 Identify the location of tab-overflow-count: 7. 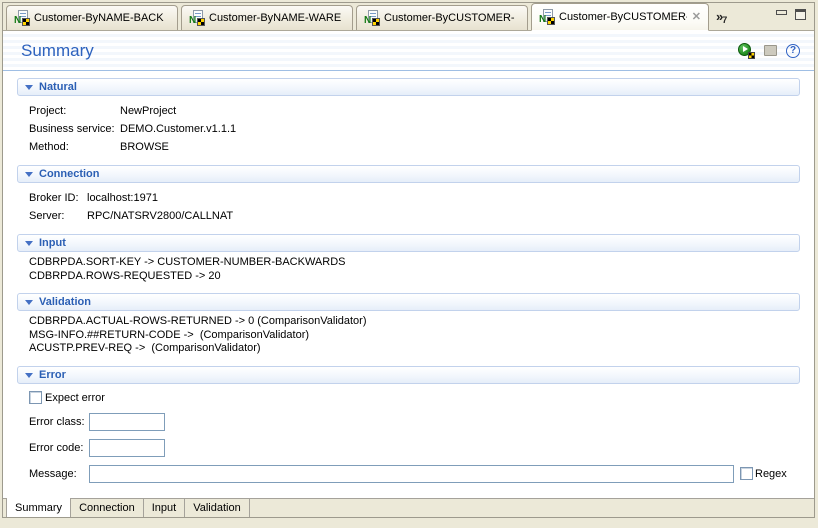
(725, 20).